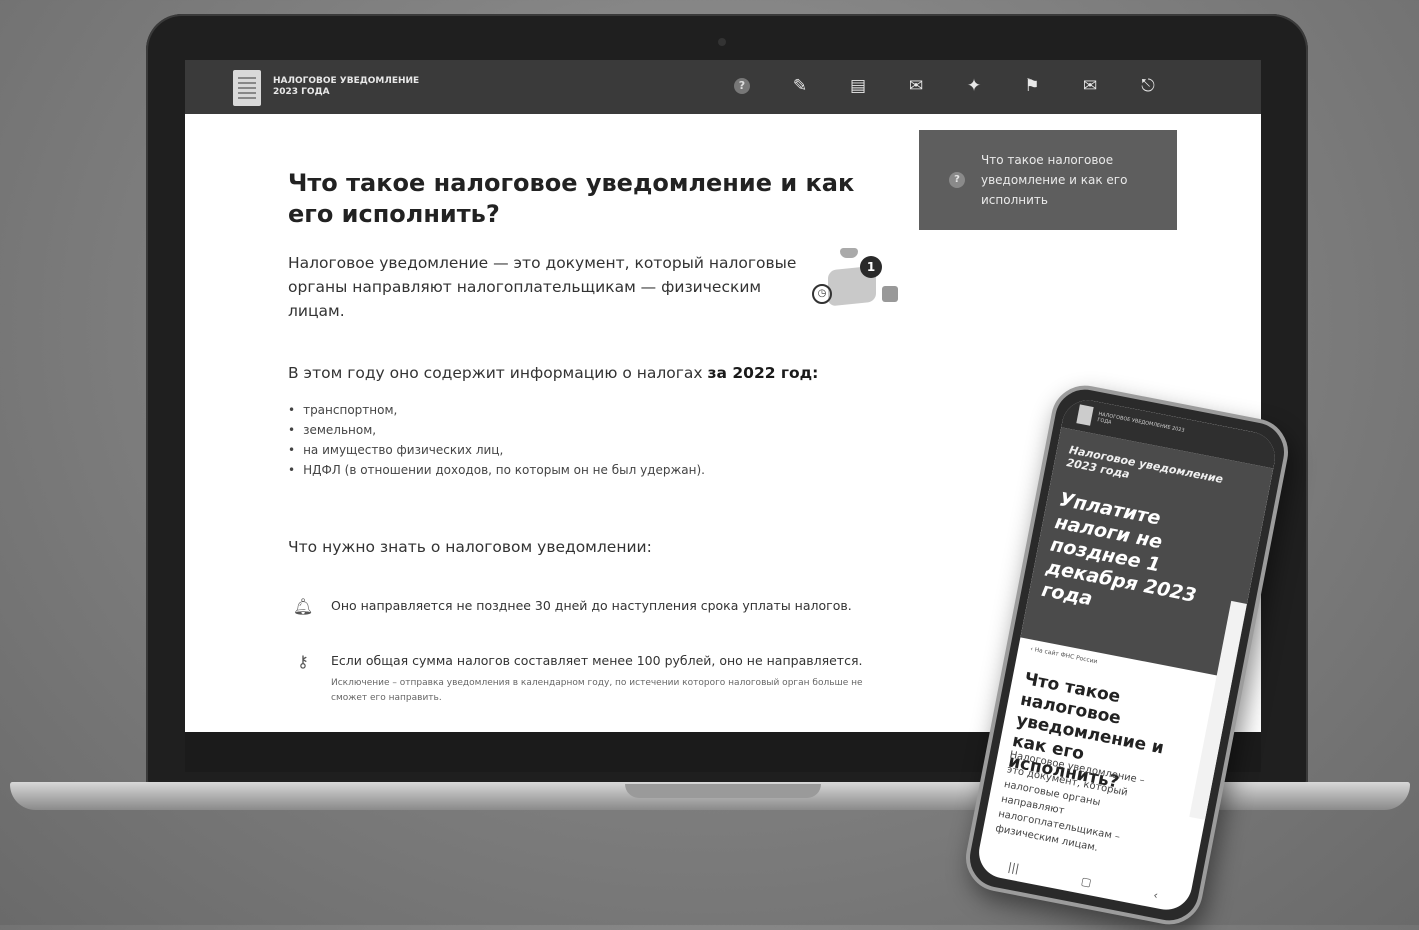 The image size is (1419, 930). Describe the element at coordinates (496, 410) in the screenshot. I see `list-item: транспортном,` at that location.